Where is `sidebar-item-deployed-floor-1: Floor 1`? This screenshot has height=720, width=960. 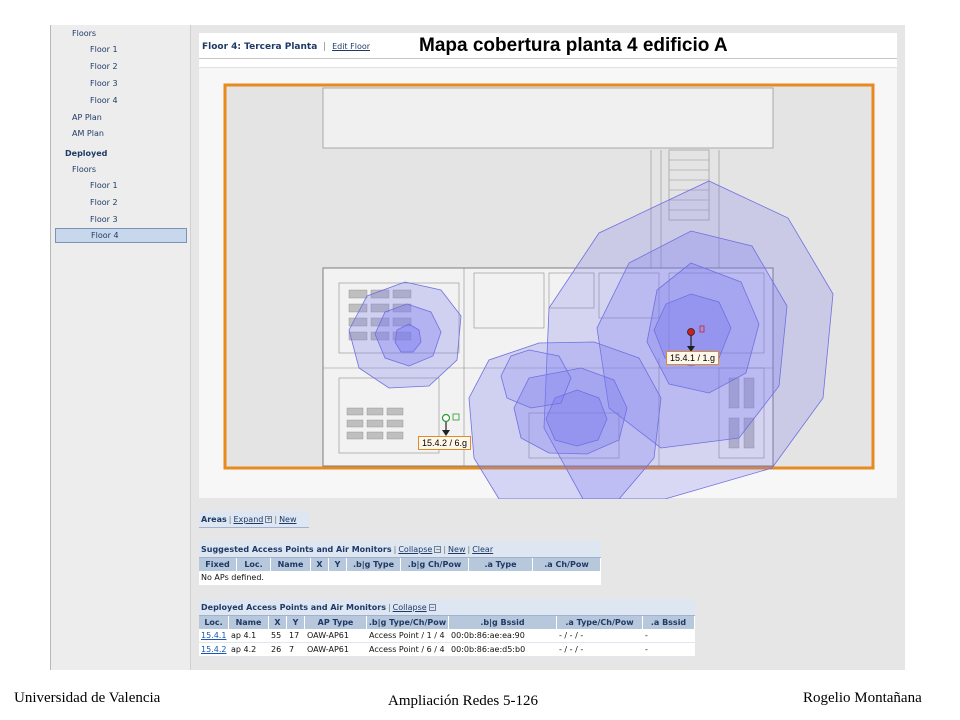 sidebar-item-deployed-floor-1: Floor 1 is located at coordinates (121, 185).